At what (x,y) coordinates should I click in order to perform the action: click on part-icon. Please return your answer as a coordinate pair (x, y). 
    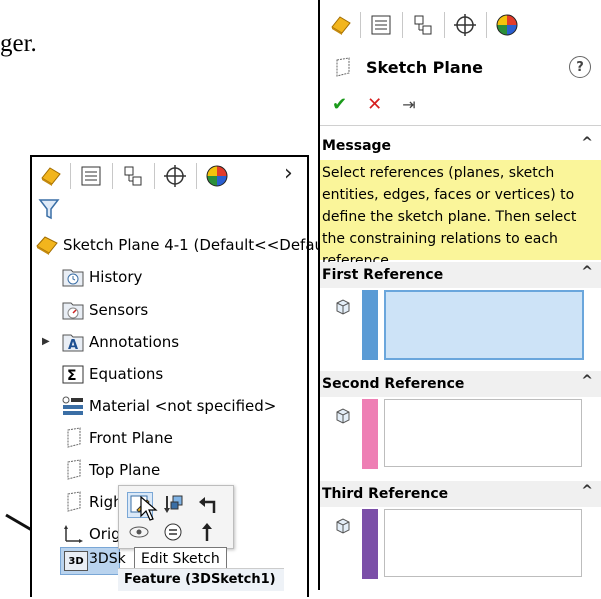
    Looking at the image, I should click on (47, 245).